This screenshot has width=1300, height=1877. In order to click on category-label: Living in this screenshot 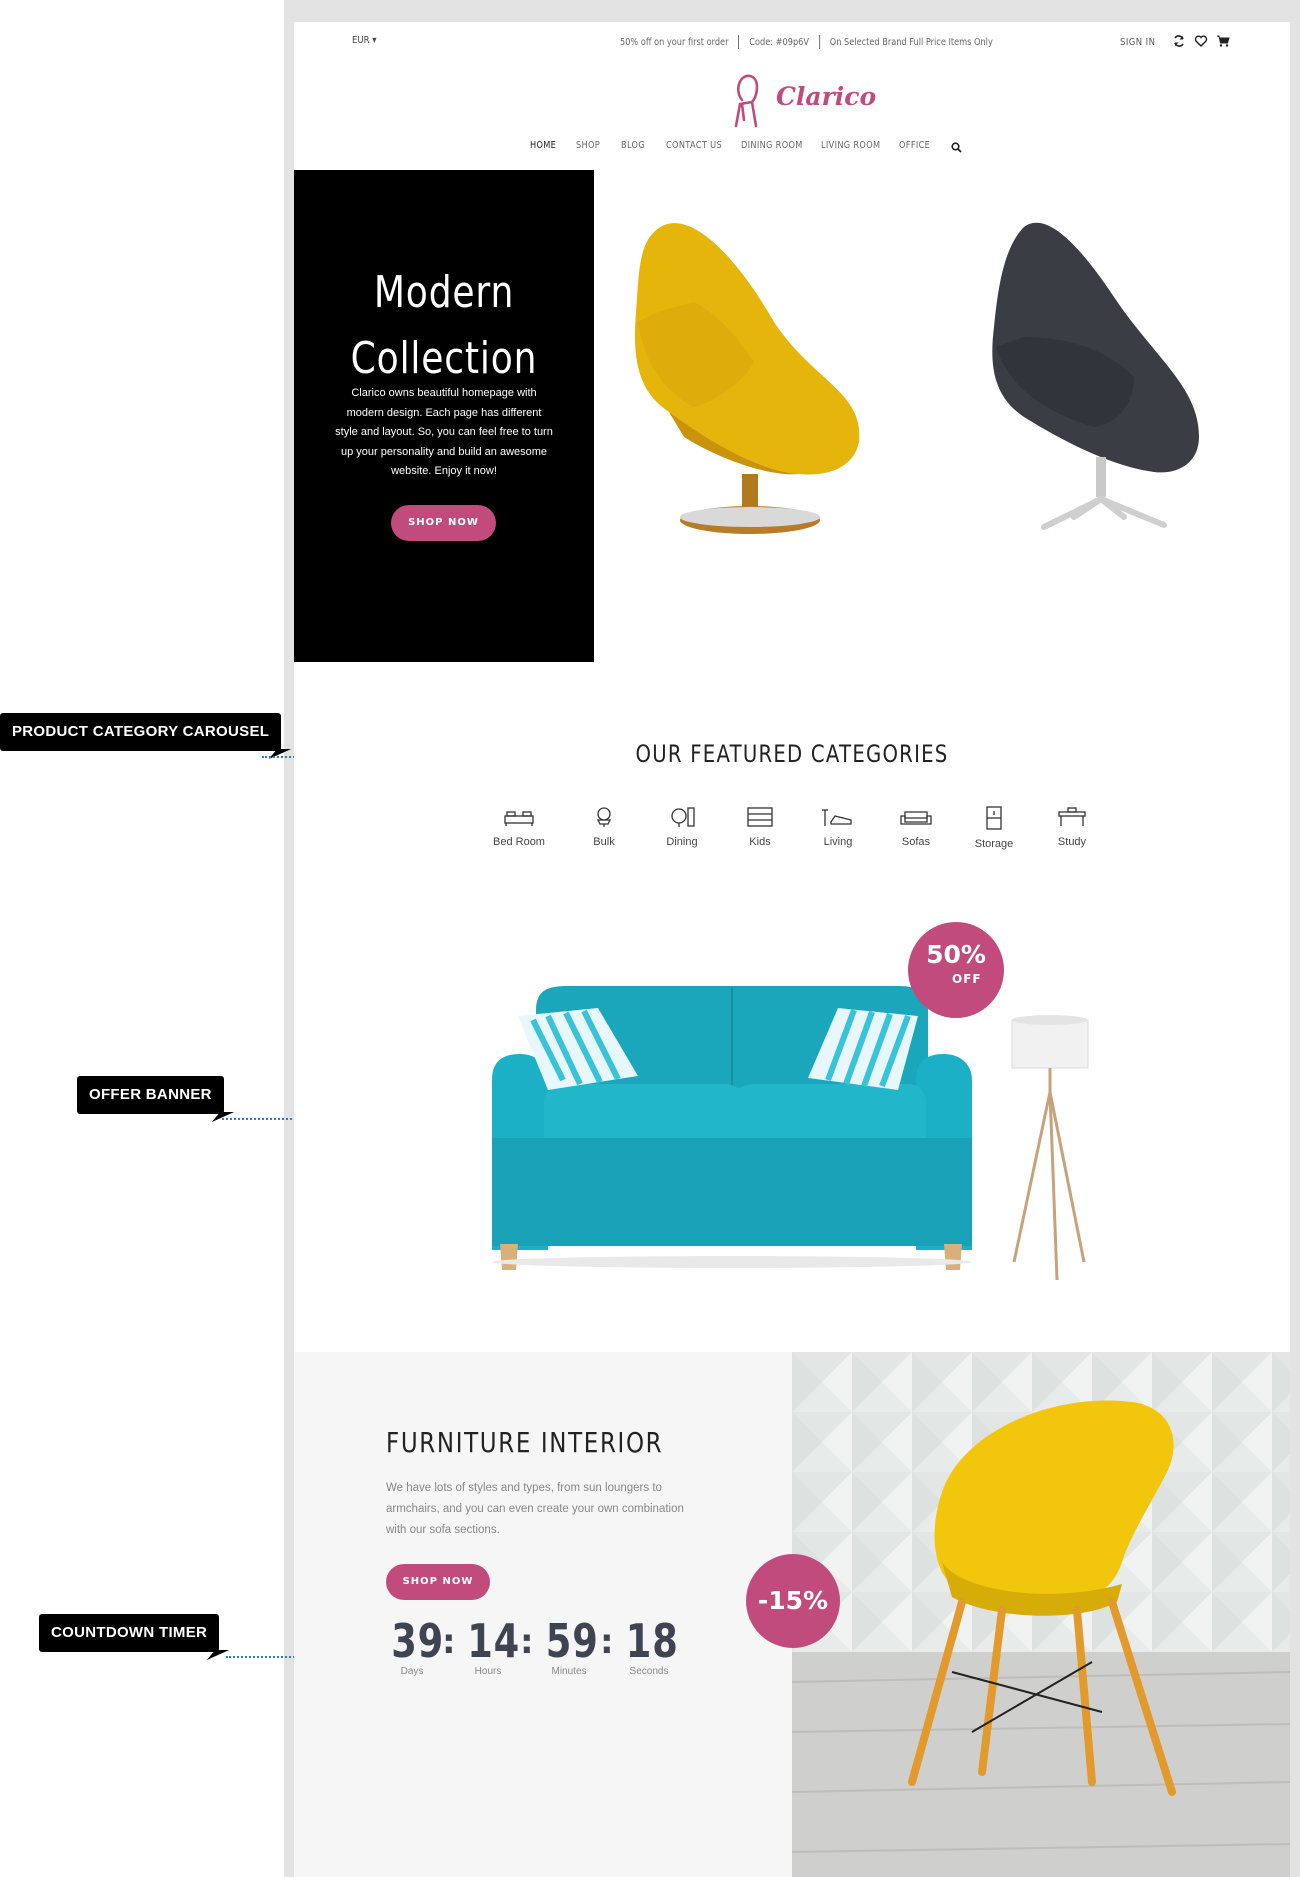, I will do `click(838, 842)`.